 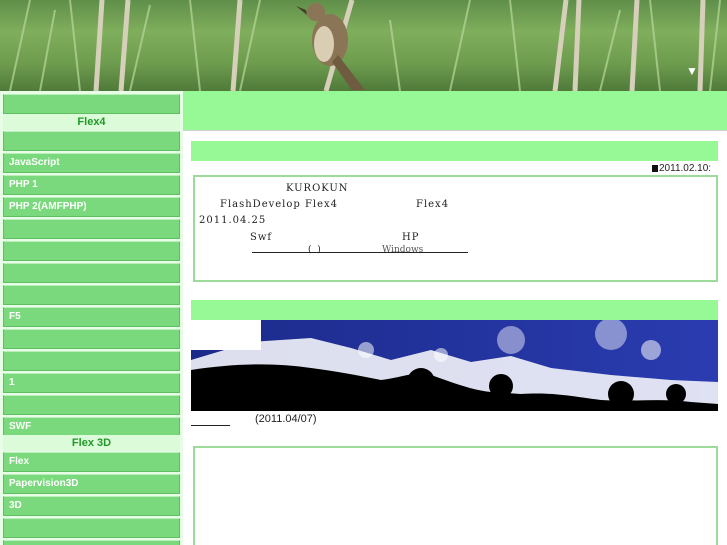 I want to click on post-date-text: 2011.02.10:, so click(x=685, y=168).